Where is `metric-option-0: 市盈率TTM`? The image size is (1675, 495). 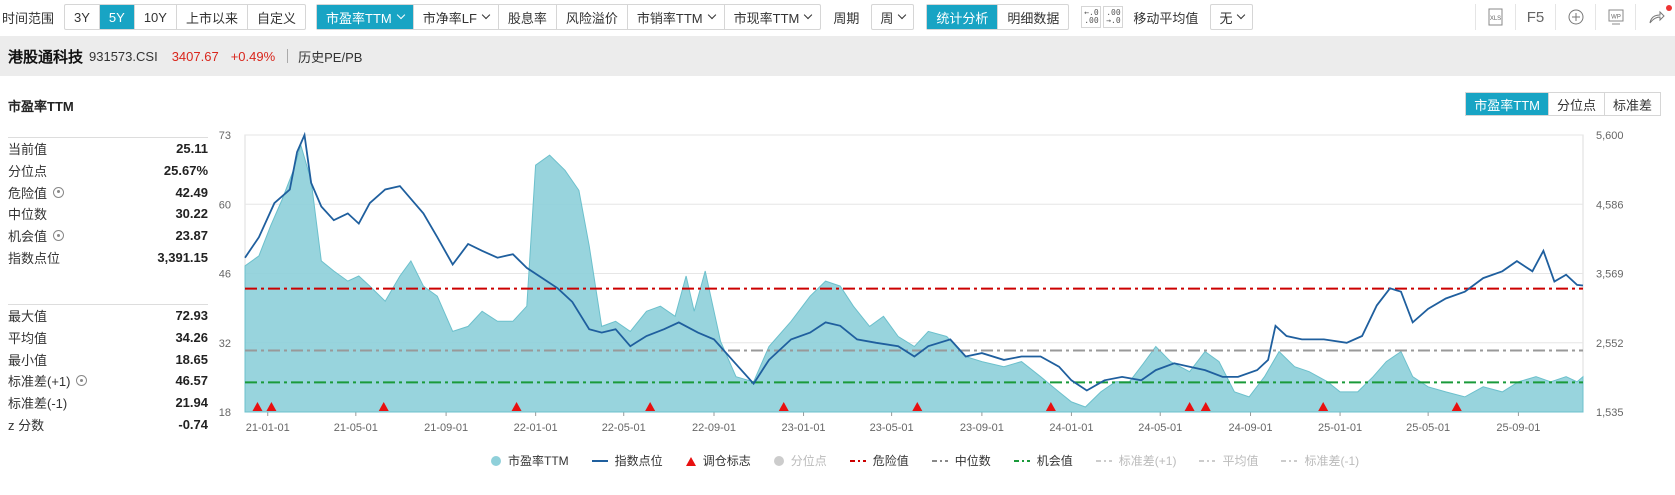
metric-option-0: 市盈率TTM is located at coordinates (365, 17).